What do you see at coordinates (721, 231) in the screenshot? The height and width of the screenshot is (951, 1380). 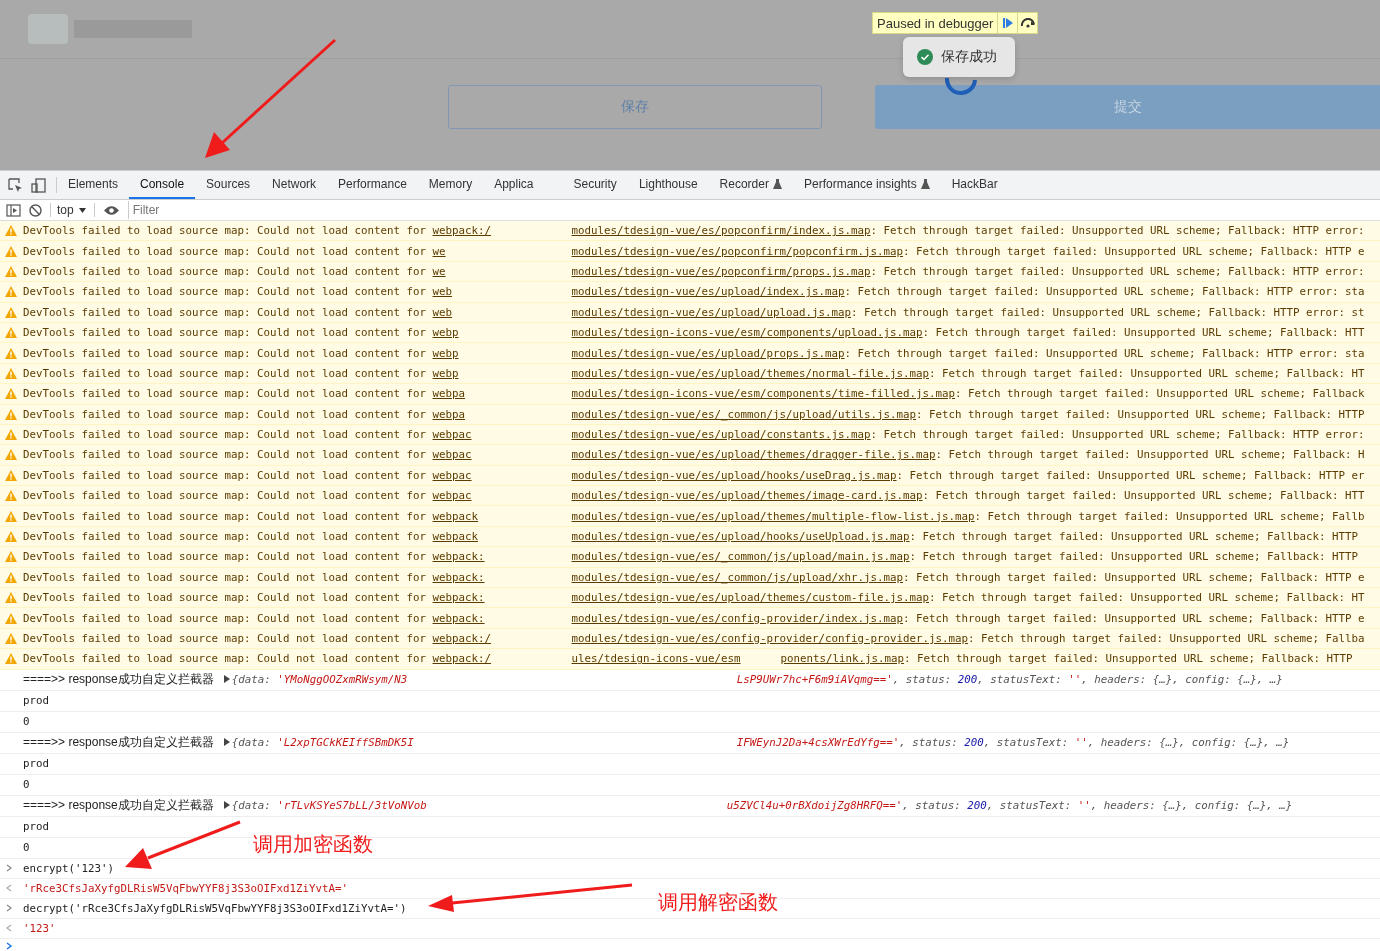 I see `source-link: modules/tdesign-vue/es/popconfirm/index.js.map` at bounding box center [721, 231].